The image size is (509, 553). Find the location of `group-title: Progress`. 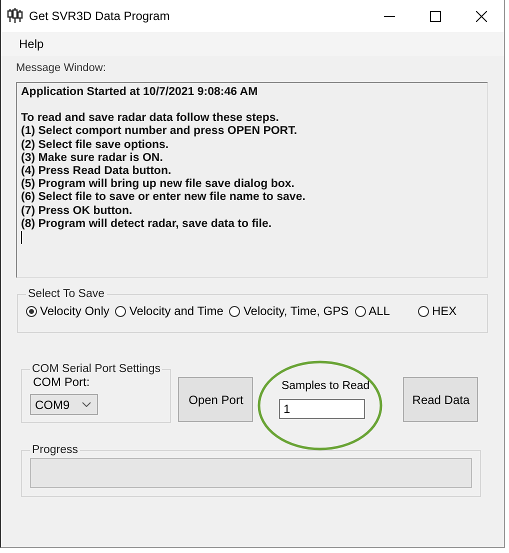

group-title: Progress is located at coordinates (55, 450).